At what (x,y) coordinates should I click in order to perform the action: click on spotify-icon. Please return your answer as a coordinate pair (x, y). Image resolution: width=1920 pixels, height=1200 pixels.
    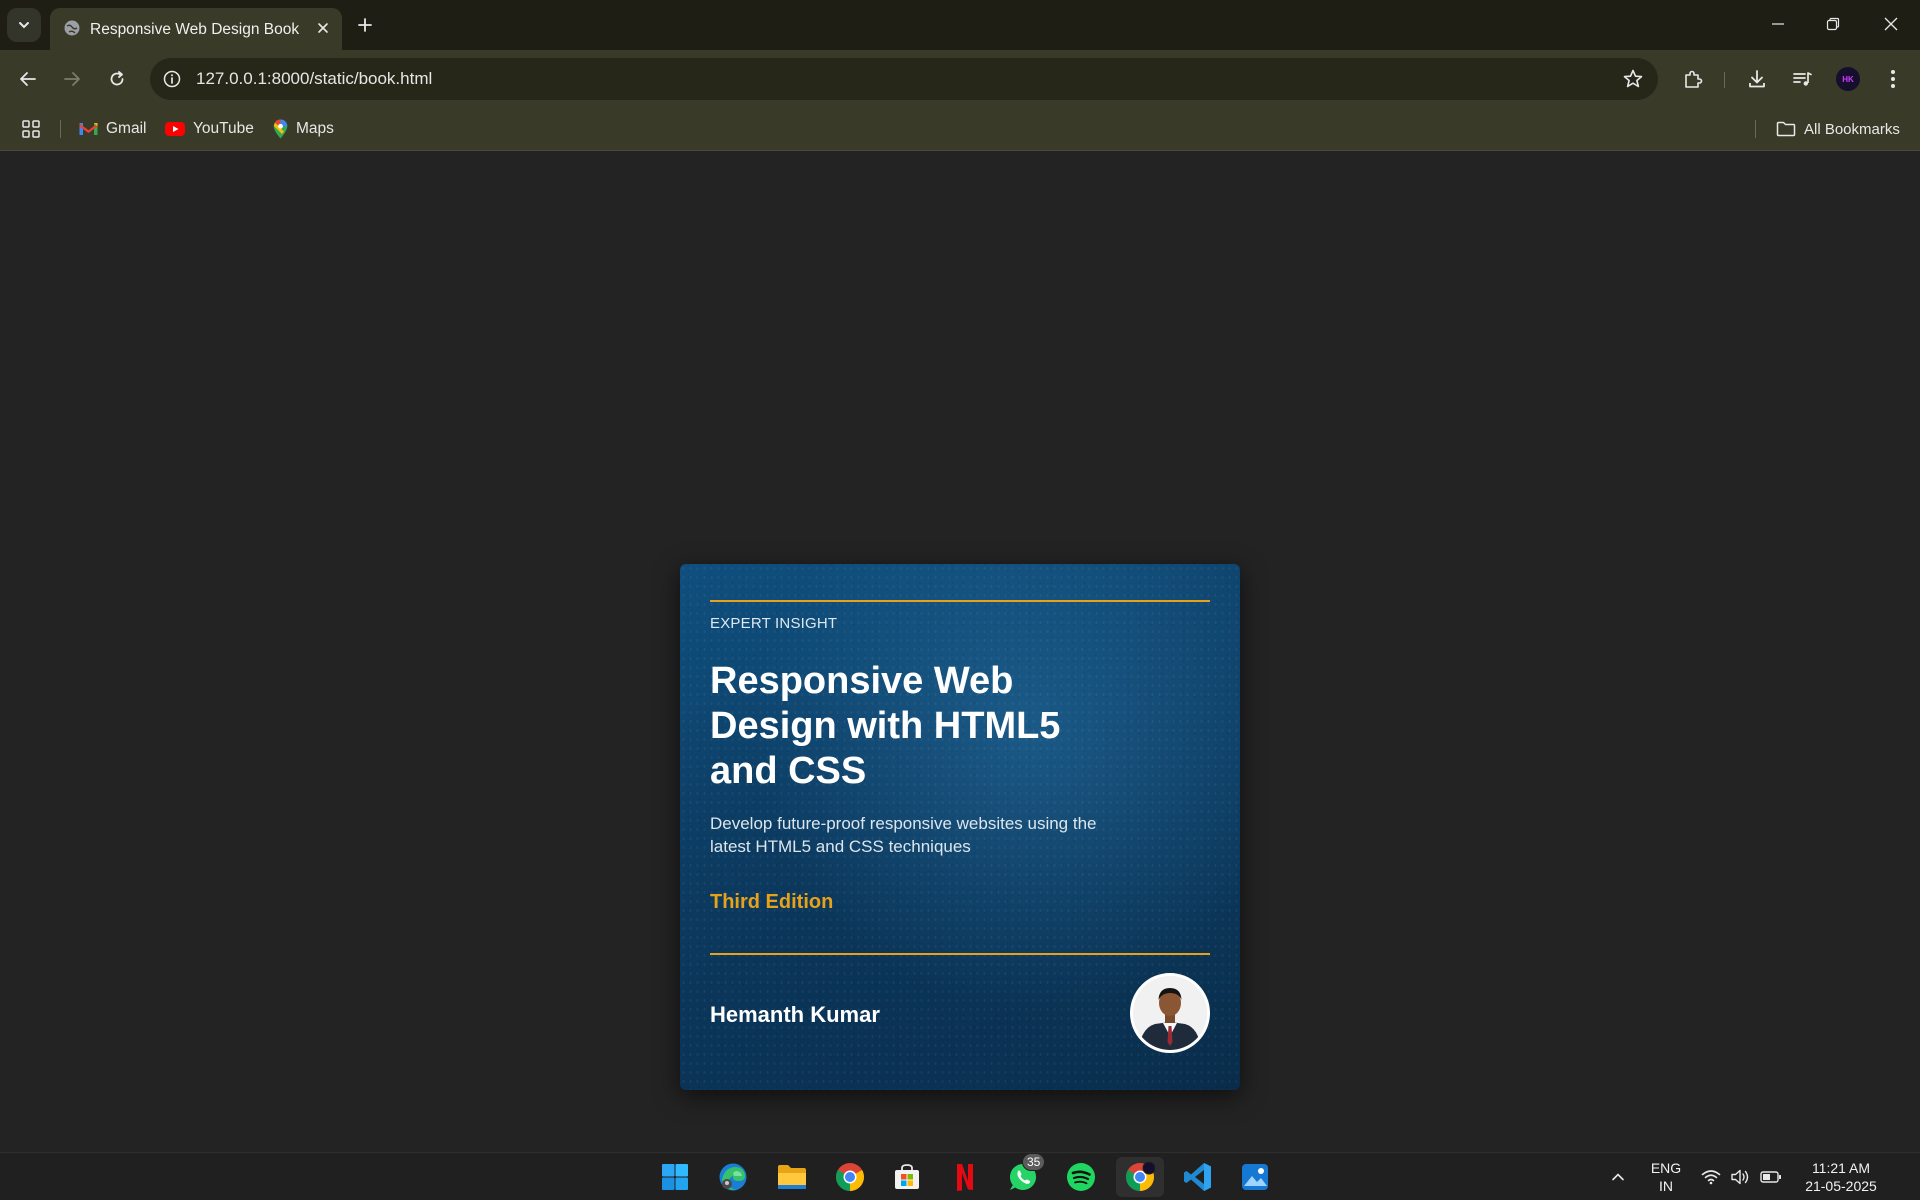
    Looking at the image, I should click on (1081, 1177).